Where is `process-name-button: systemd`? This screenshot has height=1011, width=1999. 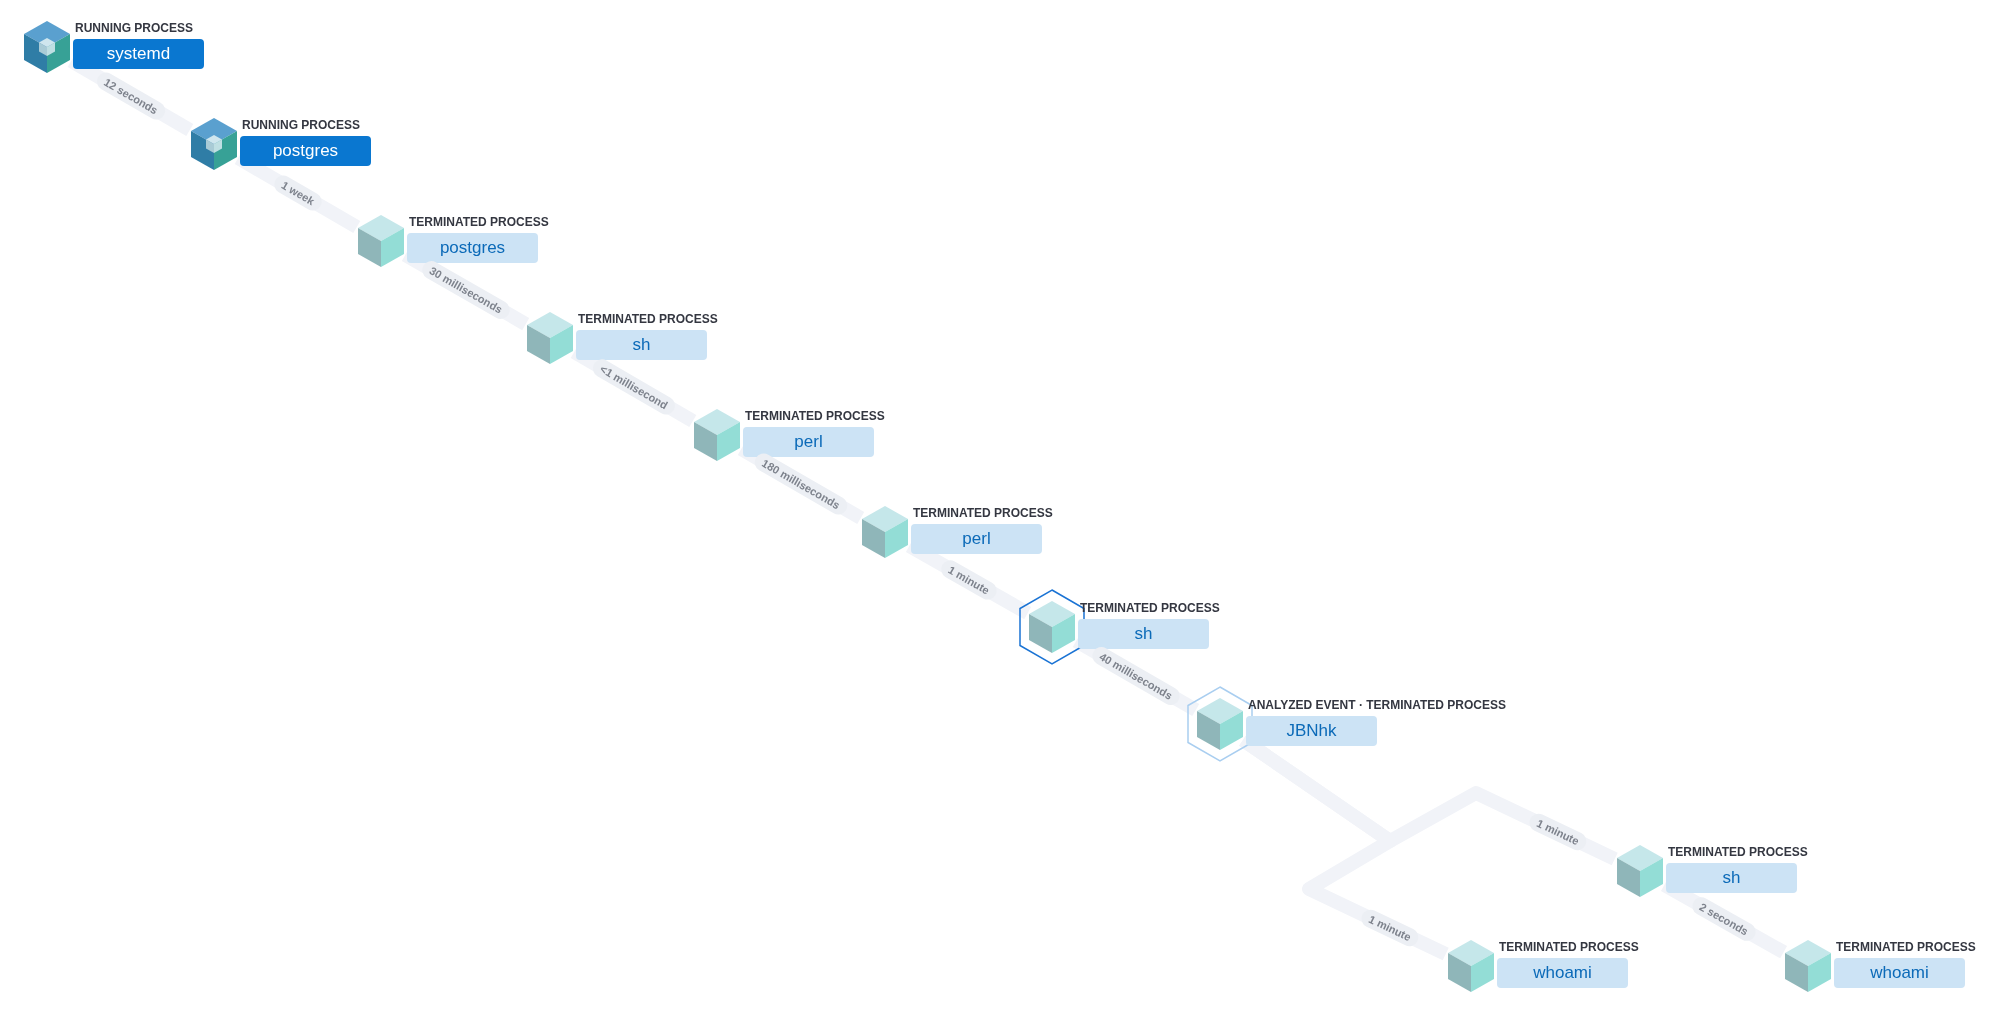 process-name-button: systemd is located at coordinates (138, 54).